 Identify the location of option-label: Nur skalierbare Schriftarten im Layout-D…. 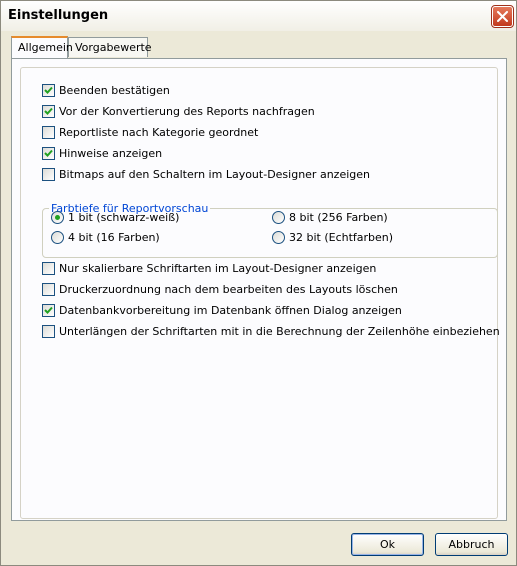
(218, 268).